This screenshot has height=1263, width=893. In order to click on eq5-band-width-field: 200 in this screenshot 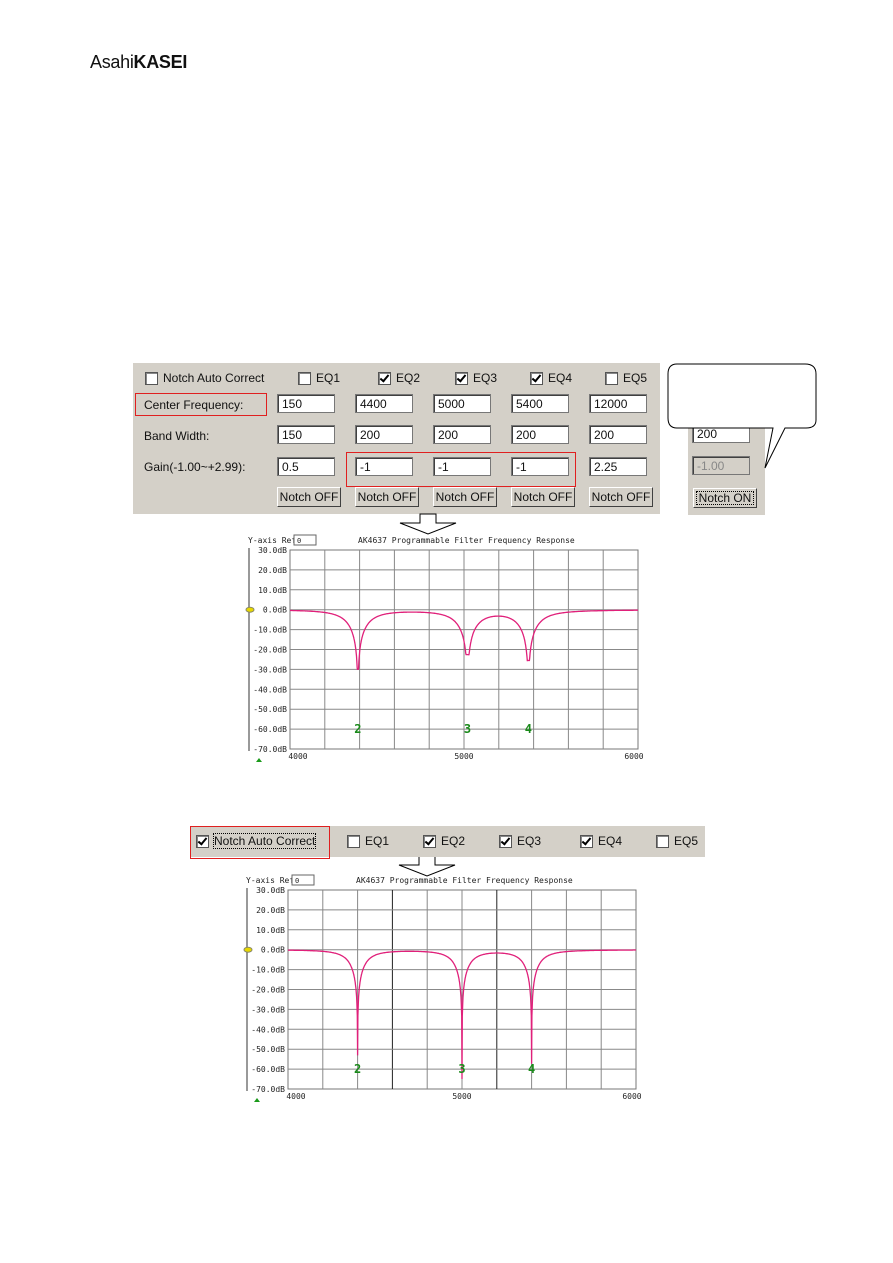, I will do `click(618, 434)`.